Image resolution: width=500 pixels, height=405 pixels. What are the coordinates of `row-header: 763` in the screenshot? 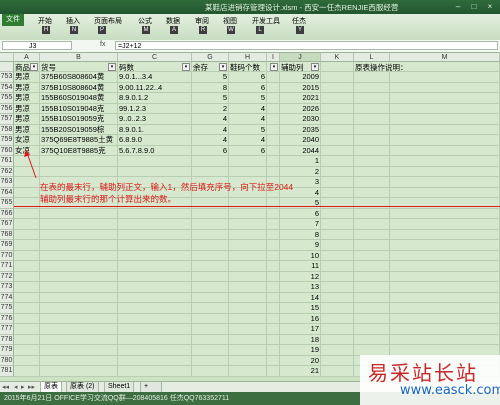 It's located at (7, 182).